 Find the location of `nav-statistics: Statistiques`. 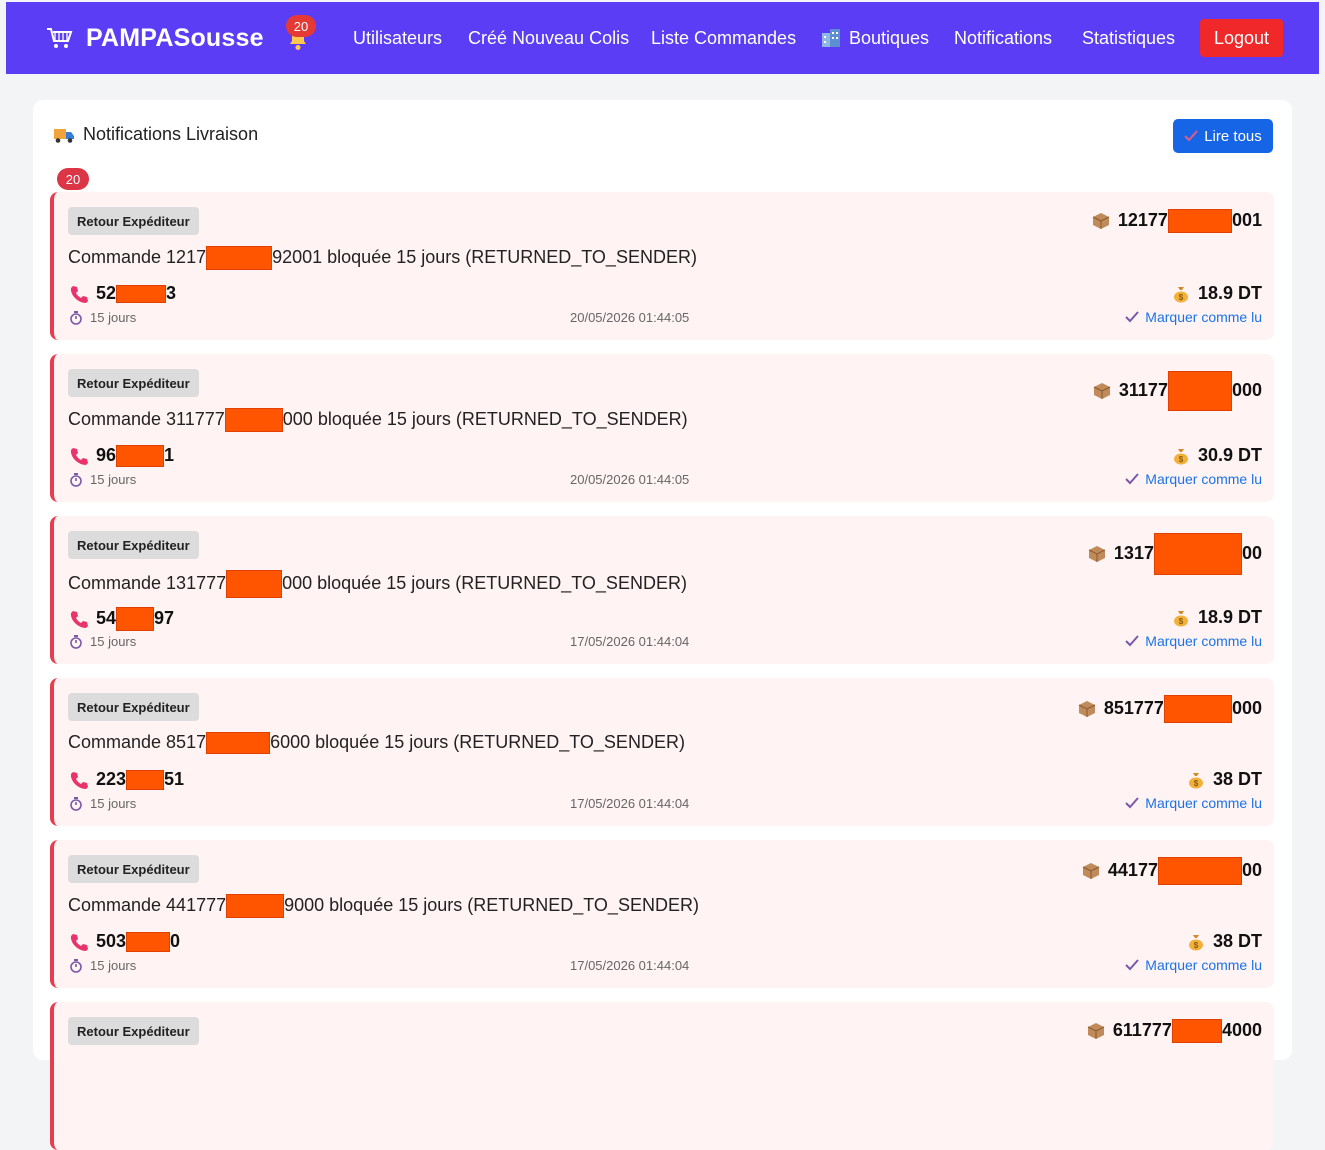

nav-statistics: Statistiques is located at coordinates (1128, 38).